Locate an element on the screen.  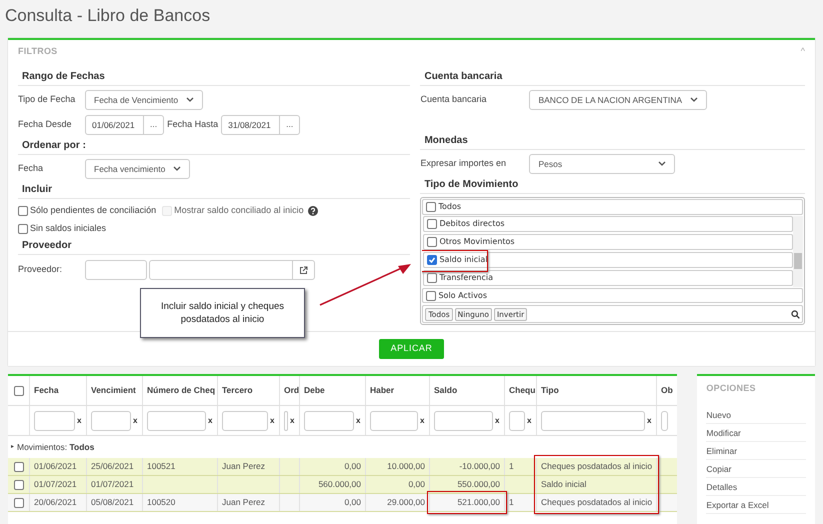
list-item-label: Todos is located at coordinates (450, 206).